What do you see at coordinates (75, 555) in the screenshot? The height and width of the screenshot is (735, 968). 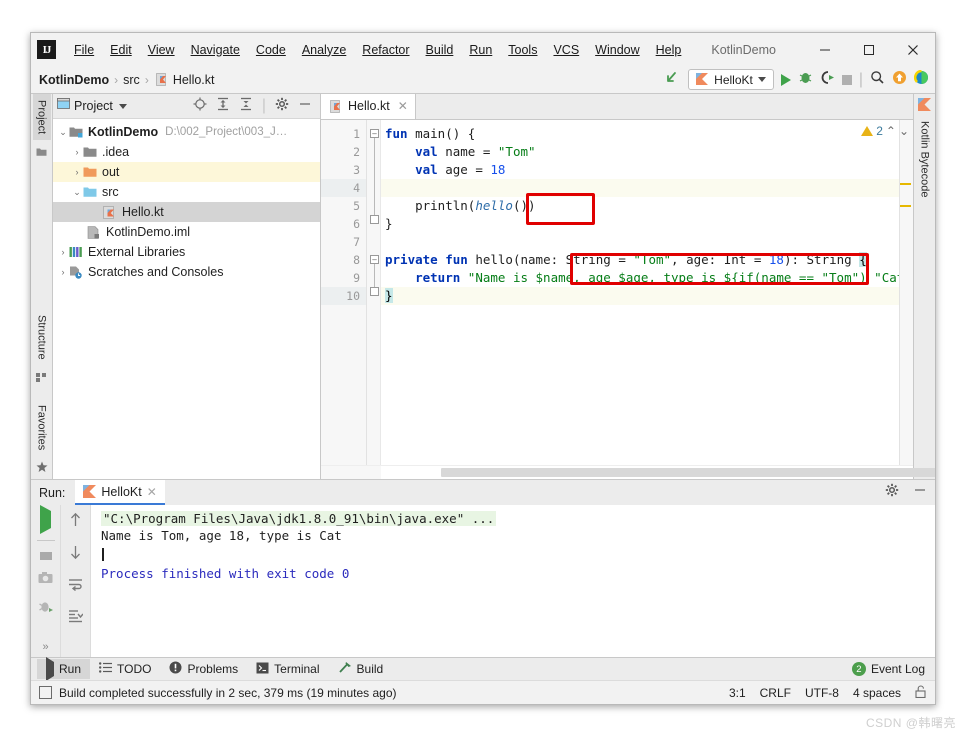 I see `down-icon` at bounding box center [75, 555].